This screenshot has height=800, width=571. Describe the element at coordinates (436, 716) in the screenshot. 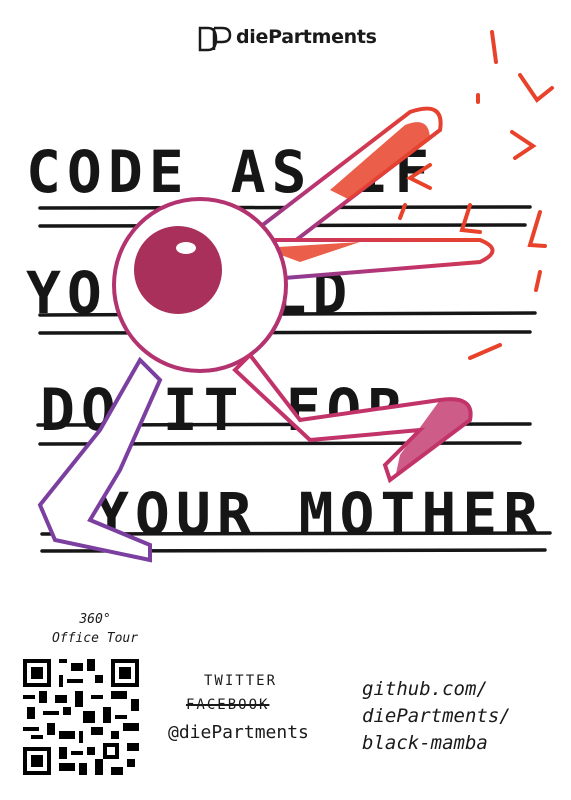

I see `github-url: github.com/ diePartments/ black-mamba` at that location.